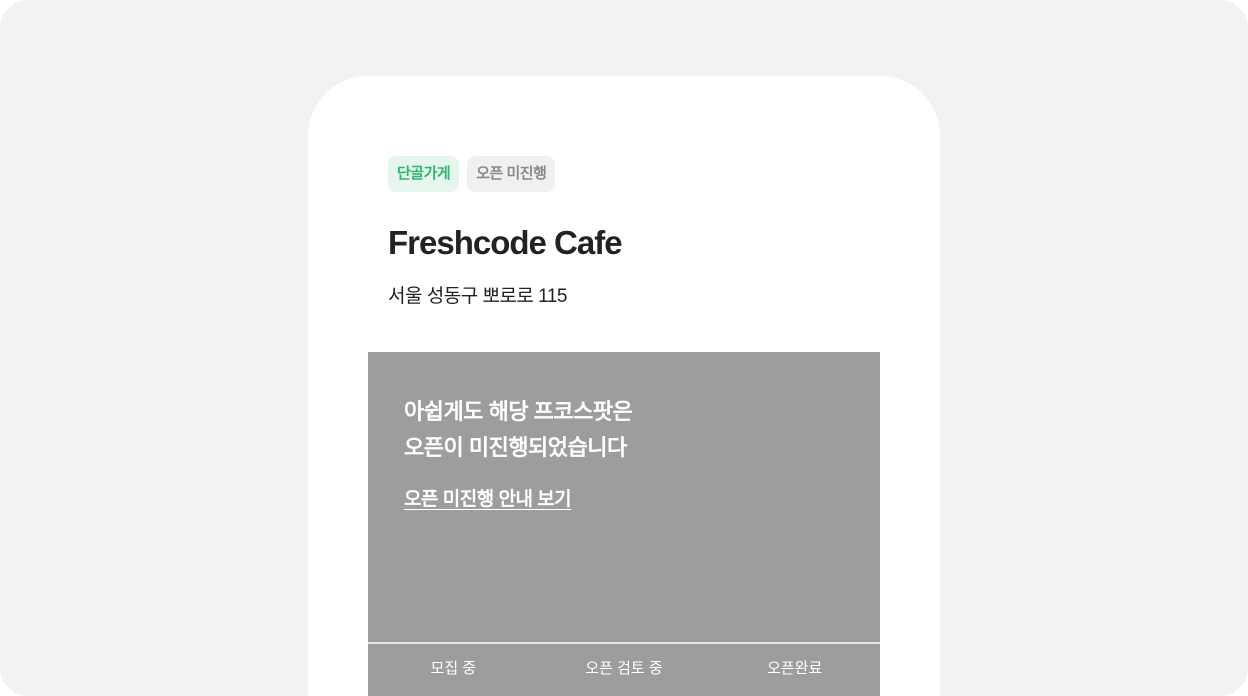  I want to click on badge-group: 단골가게 오픈 미진행, so click(472, 174).